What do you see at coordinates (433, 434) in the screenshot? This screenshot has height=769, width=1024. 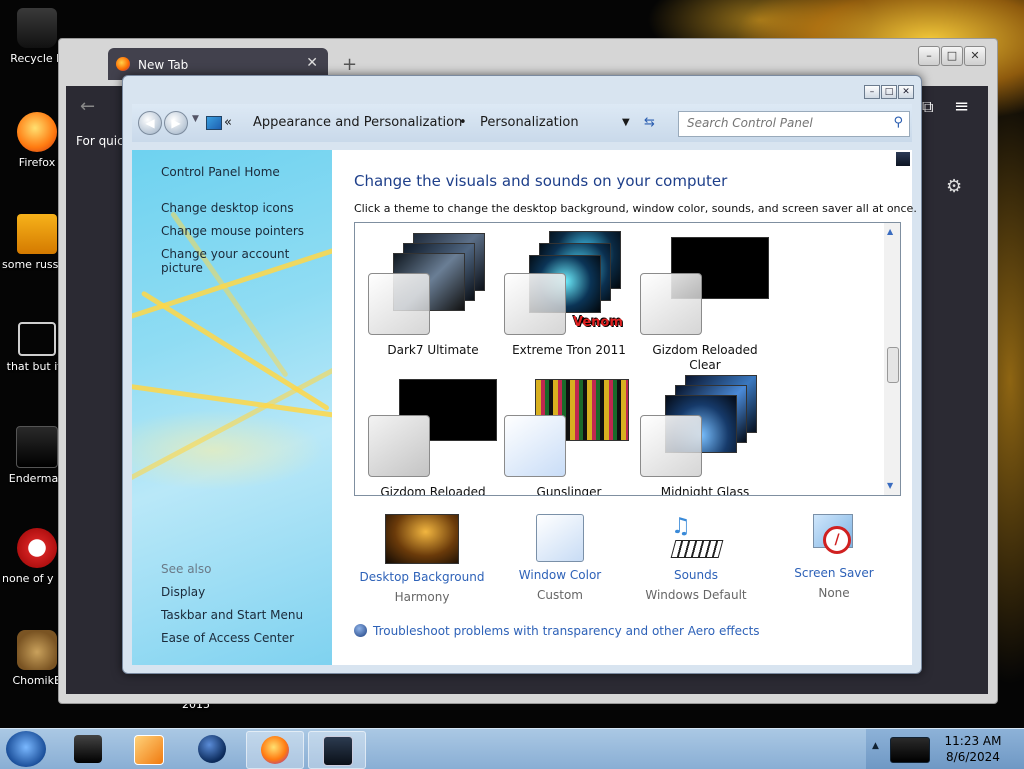 I see `theme-gizdom-reloaded: Gizdom Reloaded` at bounding box center [433, 434].